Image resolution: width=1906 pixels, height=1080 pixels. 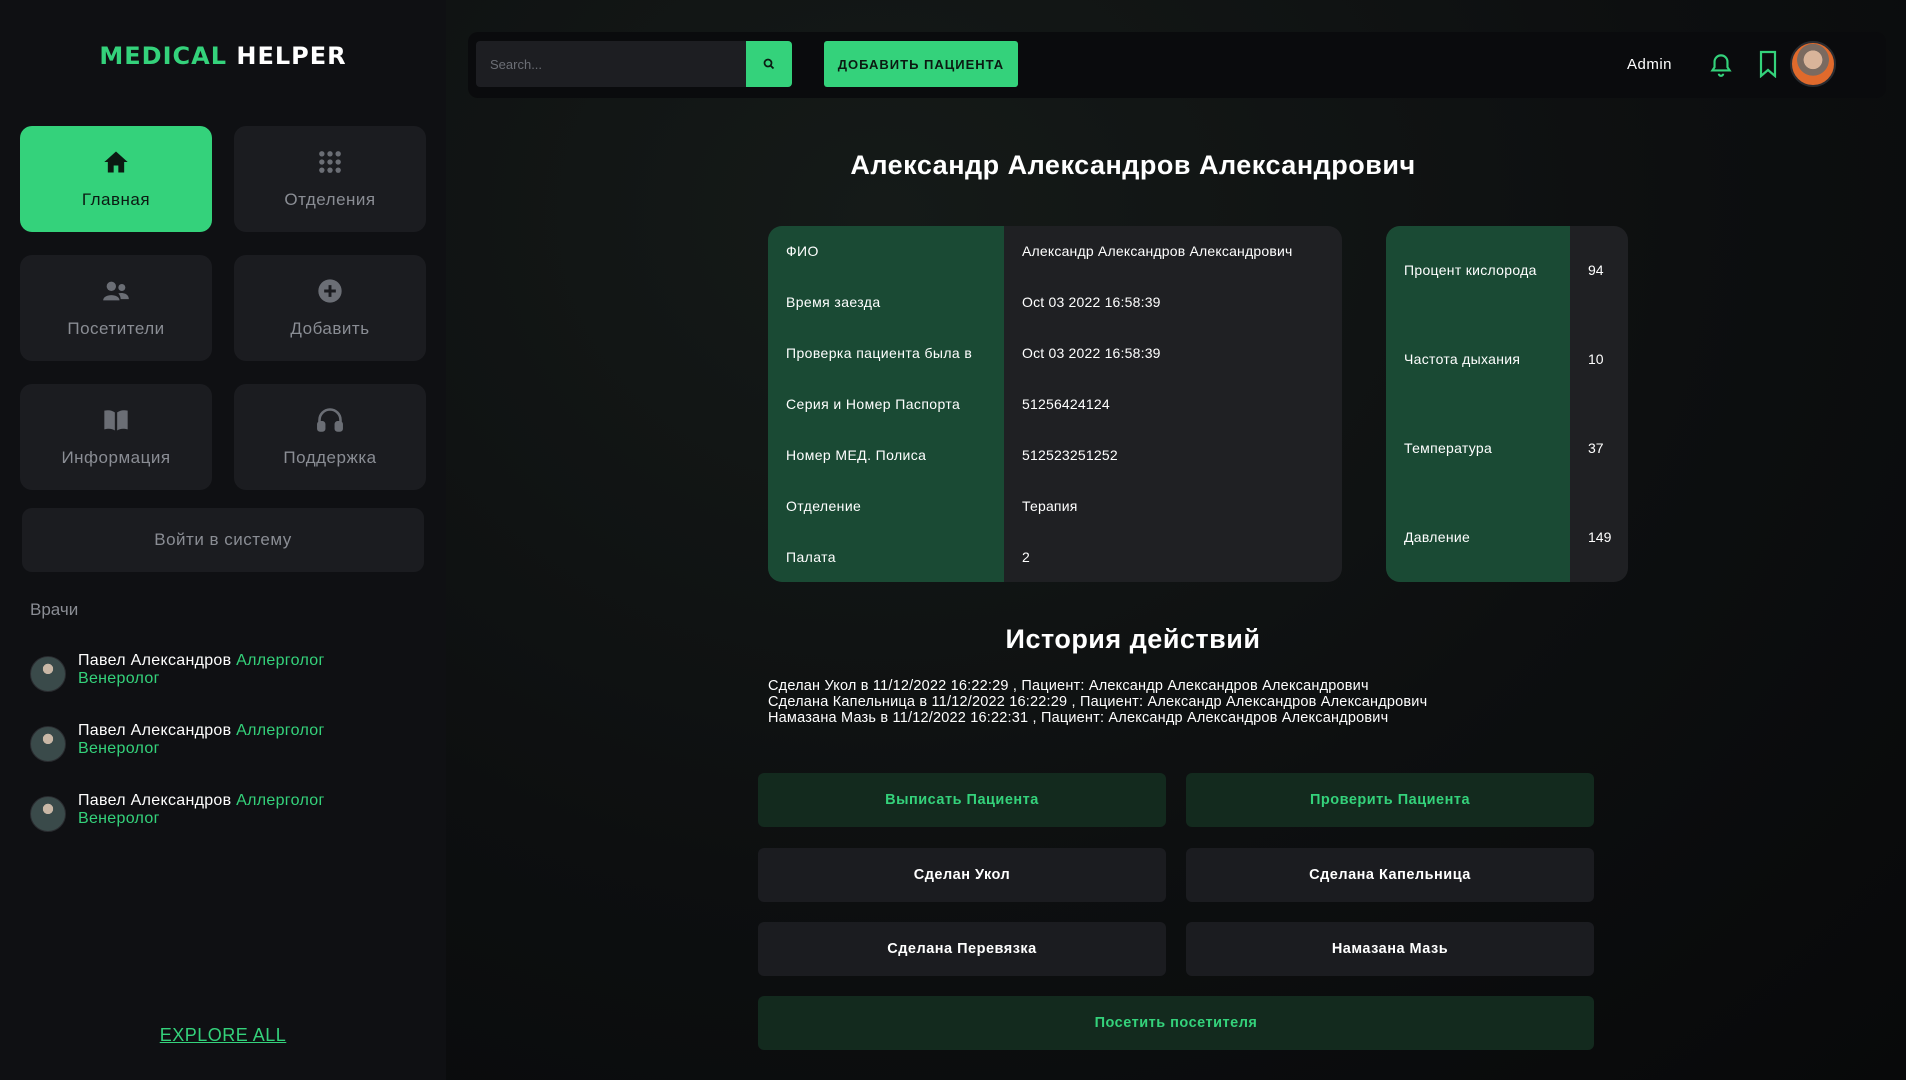 I want to click on grid-icon, so click(x=330, y=162).